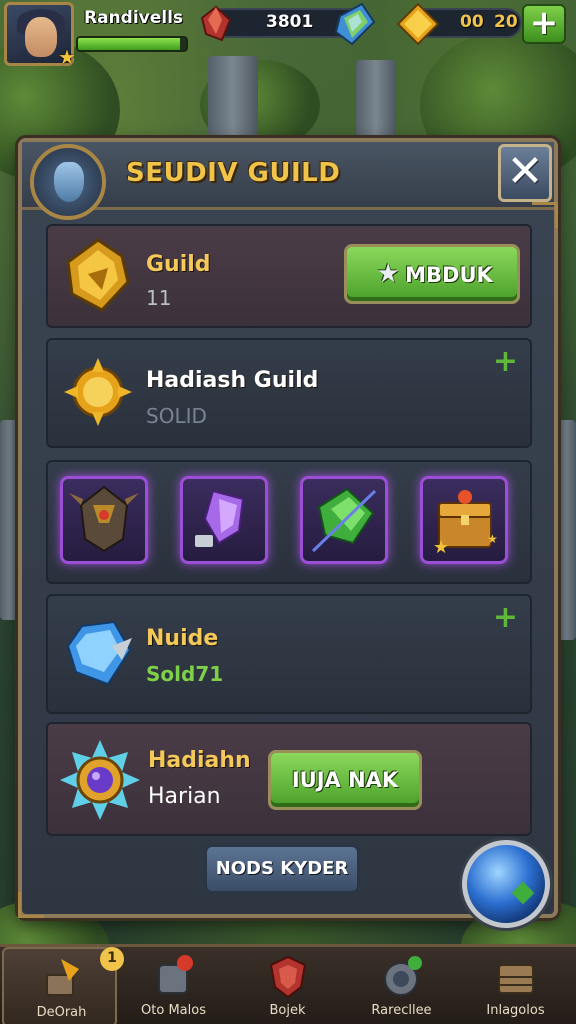 The image size is (576, 1024). Describe the element at coordinates (175, 974) in the screenshot. I see `gauntlet-icon` at that location.